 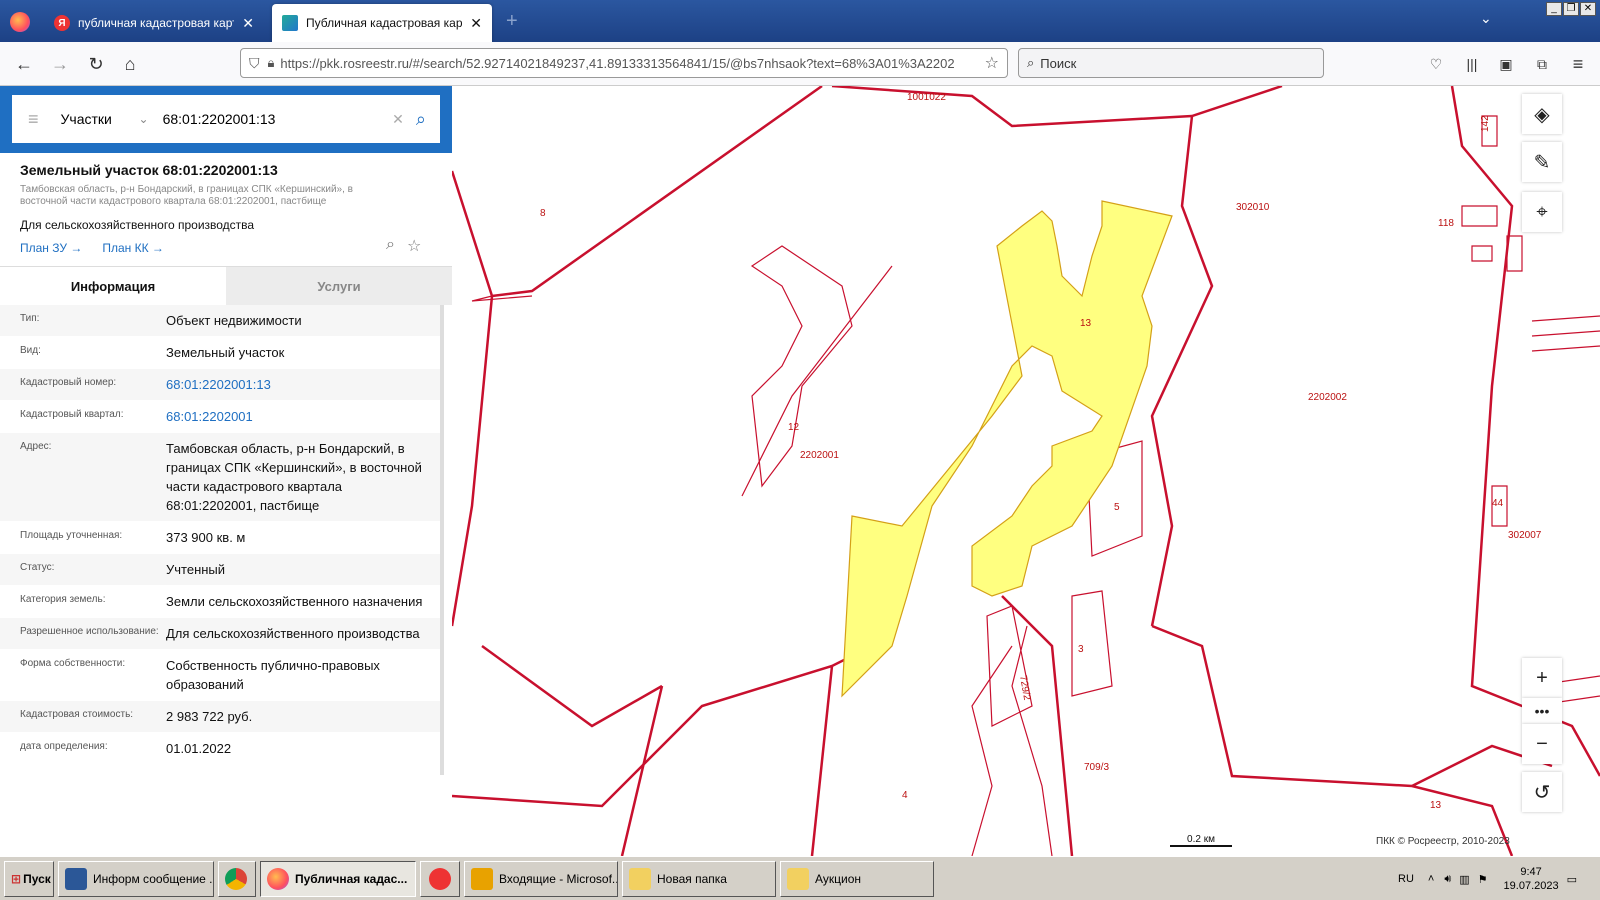 What do you see at coordinates (144, 119) in the screenshot?
I see `chevron-down-icon: ⌄` at bounding box center [144, 119].